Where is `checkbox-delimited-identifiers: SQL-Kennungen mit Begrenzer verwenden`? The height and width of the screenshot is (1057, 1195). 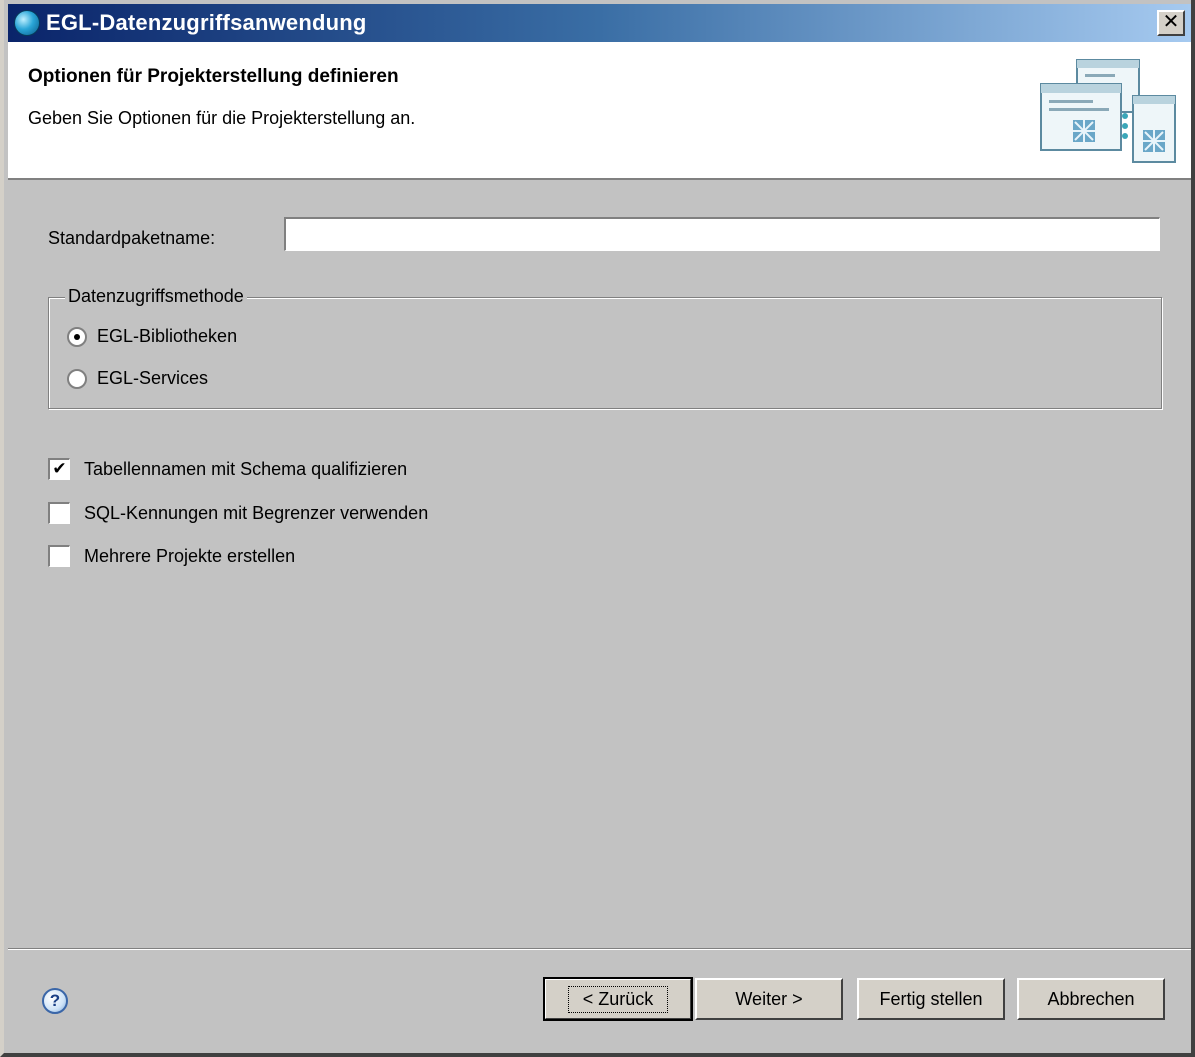 checkbox-delimited-identifiers: SQL-Kennungen mit Begrenzer verwenden is located at coordinates (238, 513).